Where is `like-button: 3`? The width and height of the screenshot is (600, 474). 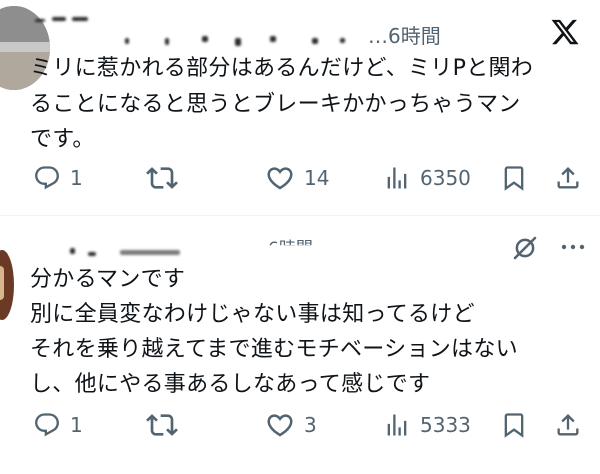
like-button: 3 is located at coordinates (291, 425).